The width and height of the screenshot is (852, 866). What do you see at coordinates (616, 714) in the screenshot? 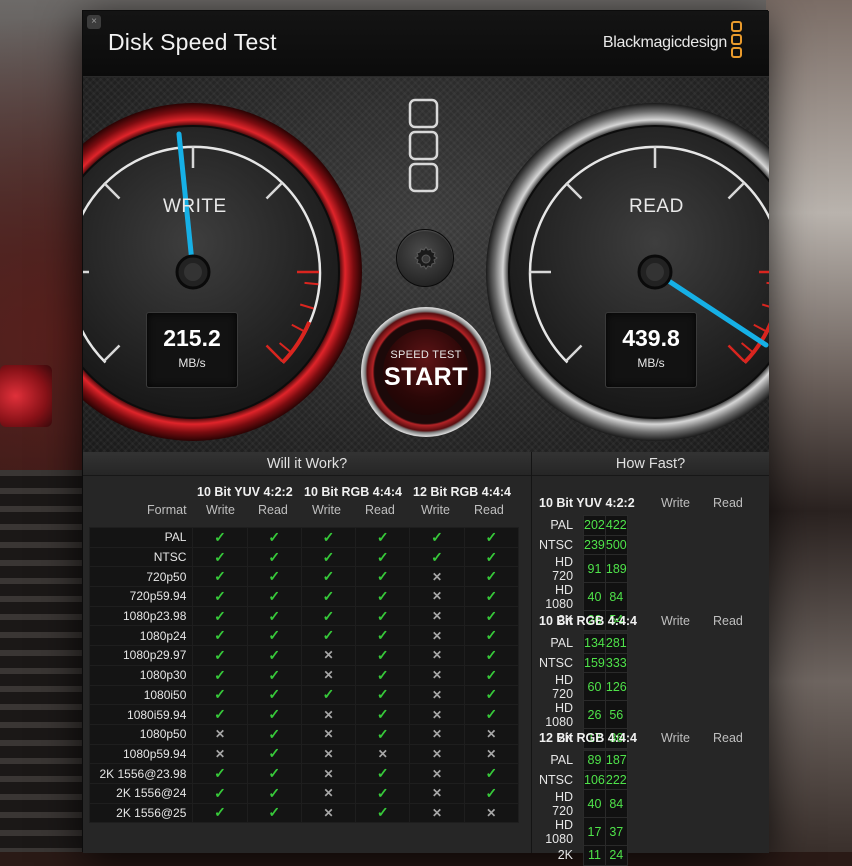
I see `read-speed-cell: 56` at bounding box center [616, 714].